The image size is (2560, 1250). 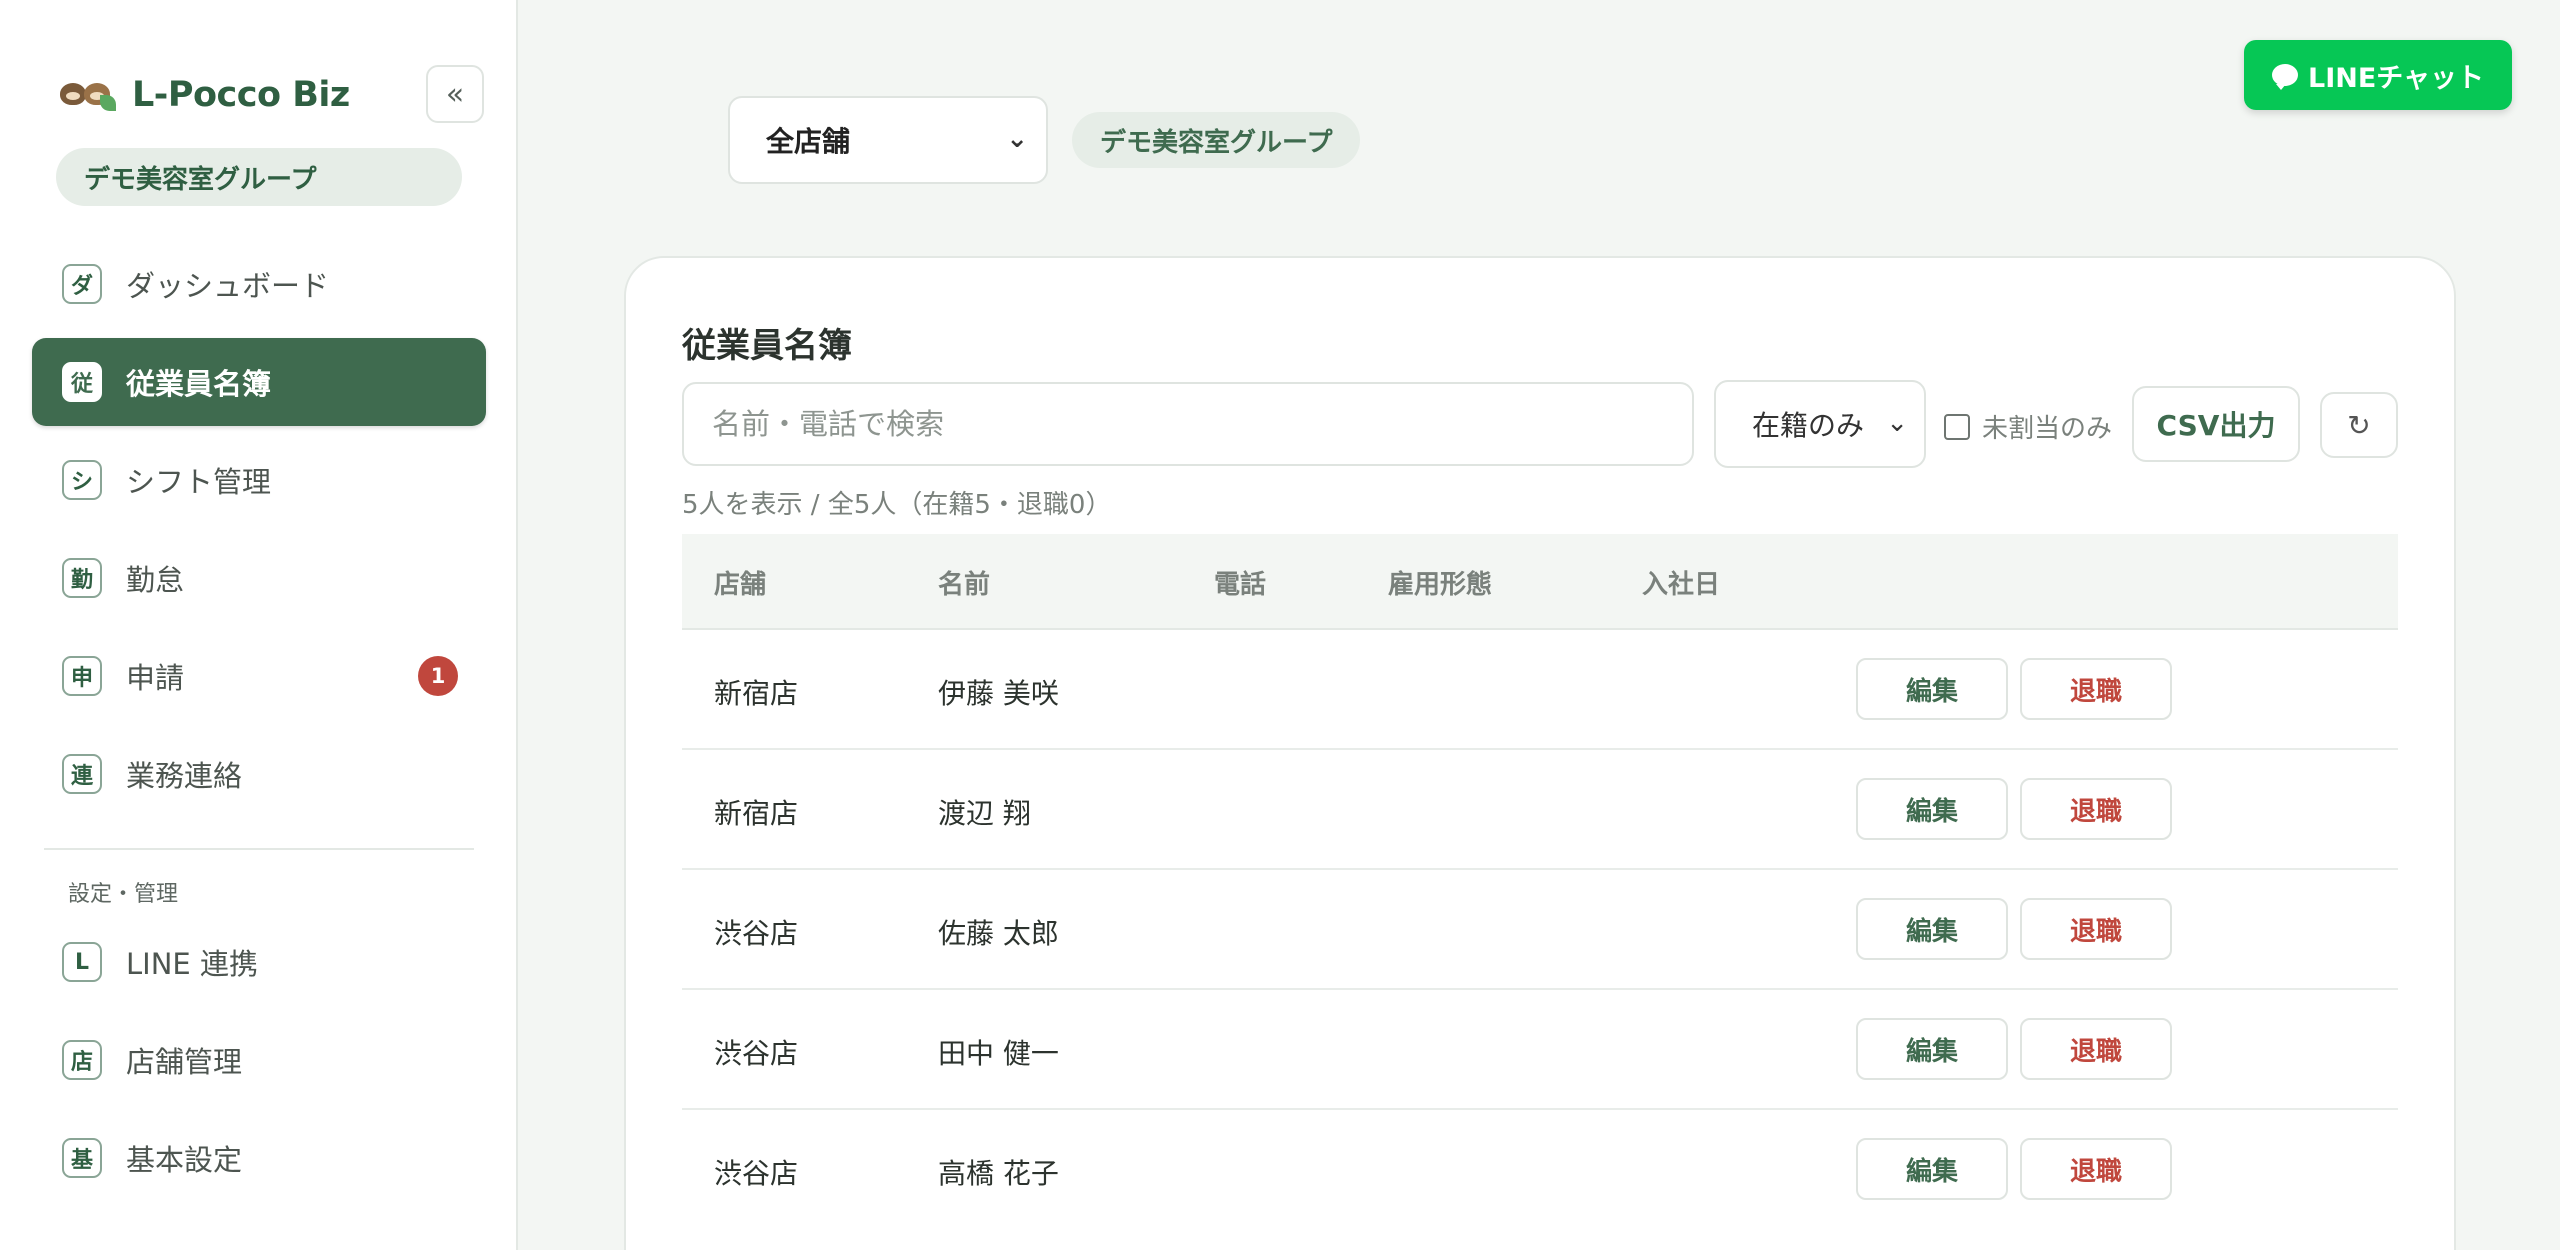 What do you see at coordinates (259, 1060) in the screenshot?
I see `sidebar-item-store-management: 店 店舗管理` at bounding box center [259, 1060].